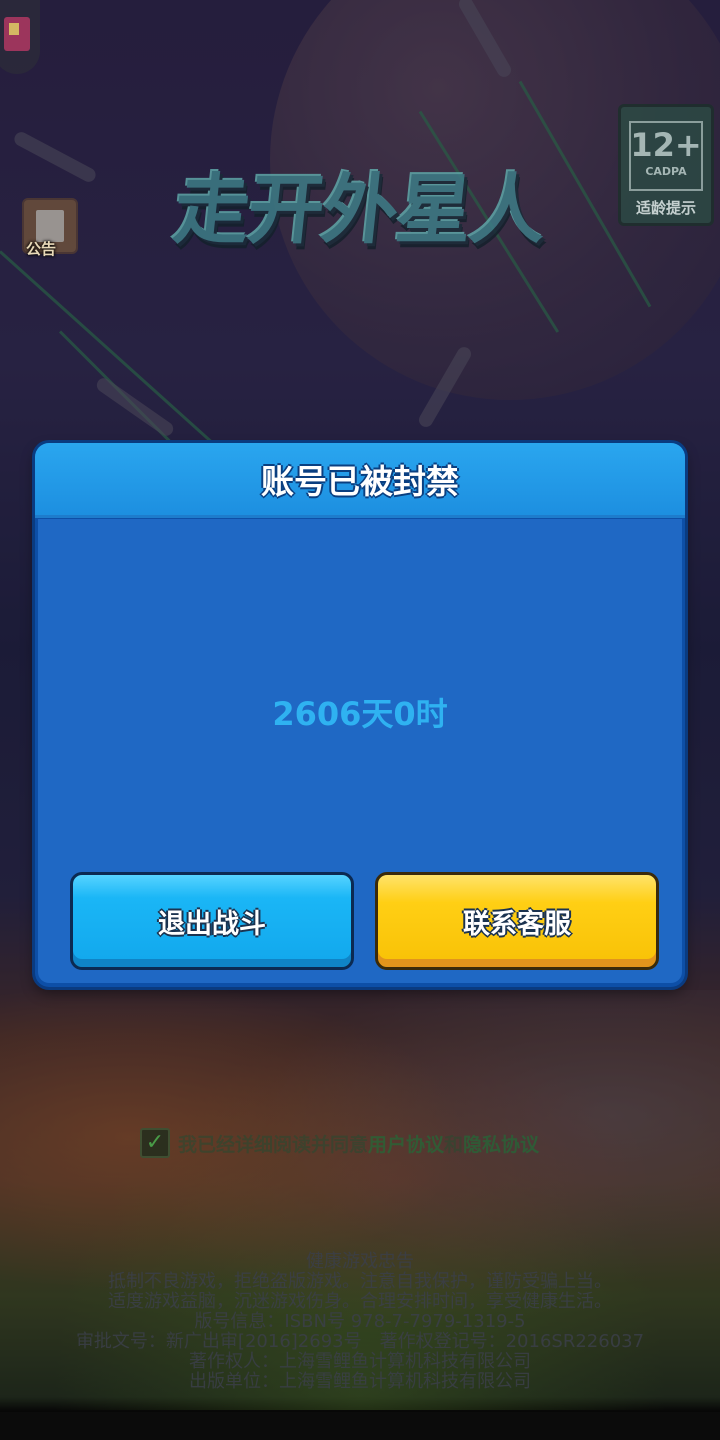  What do you see at coordinates (517, 921) in the screenshot?
I see `contact-support-button: 联系客服` at bounding box center [517, 921].